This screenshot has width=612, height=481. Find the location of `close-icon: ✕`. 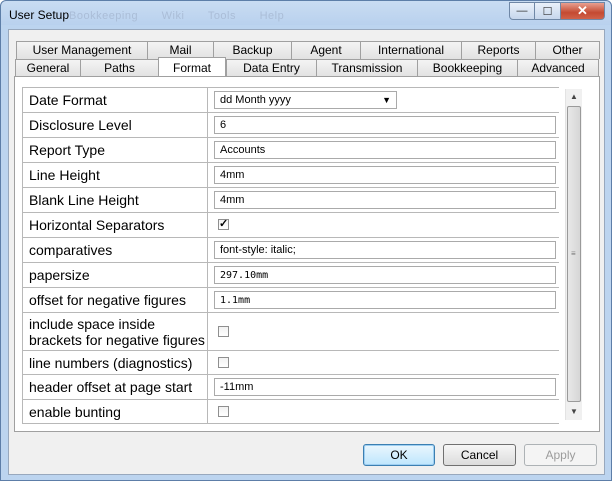

close-icon: ✕ is located at coordinates (582, 10).